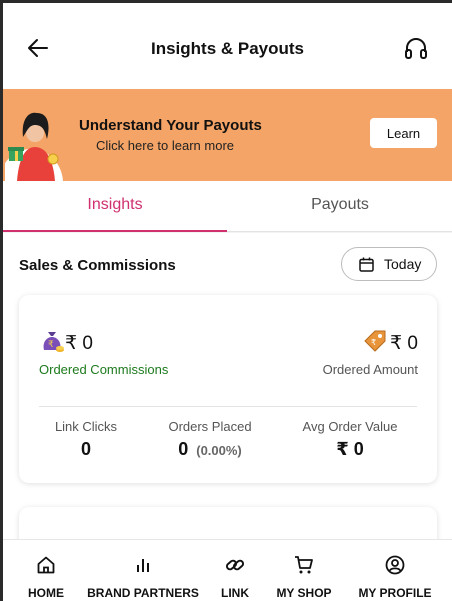 Image resolution: width=452 pixels, height=601 pixels. What do you see at coordinates (143, 565) in the screenshot?
I see `bar-chart-icon` at bounding box center [143, 565].